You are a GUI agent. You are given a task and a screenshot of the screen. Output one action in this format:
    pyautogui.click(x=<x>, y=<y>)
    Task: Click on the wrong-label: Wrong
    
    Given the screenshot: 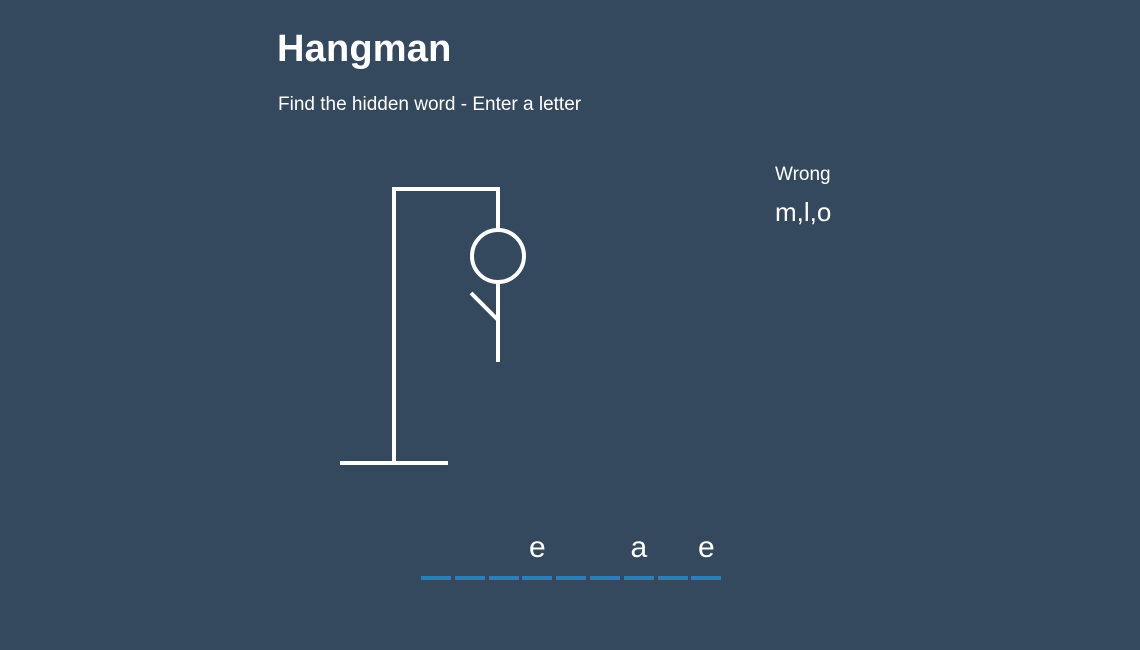 What is the action you would take?
    pyautogui.click(x=803, y=174)
    